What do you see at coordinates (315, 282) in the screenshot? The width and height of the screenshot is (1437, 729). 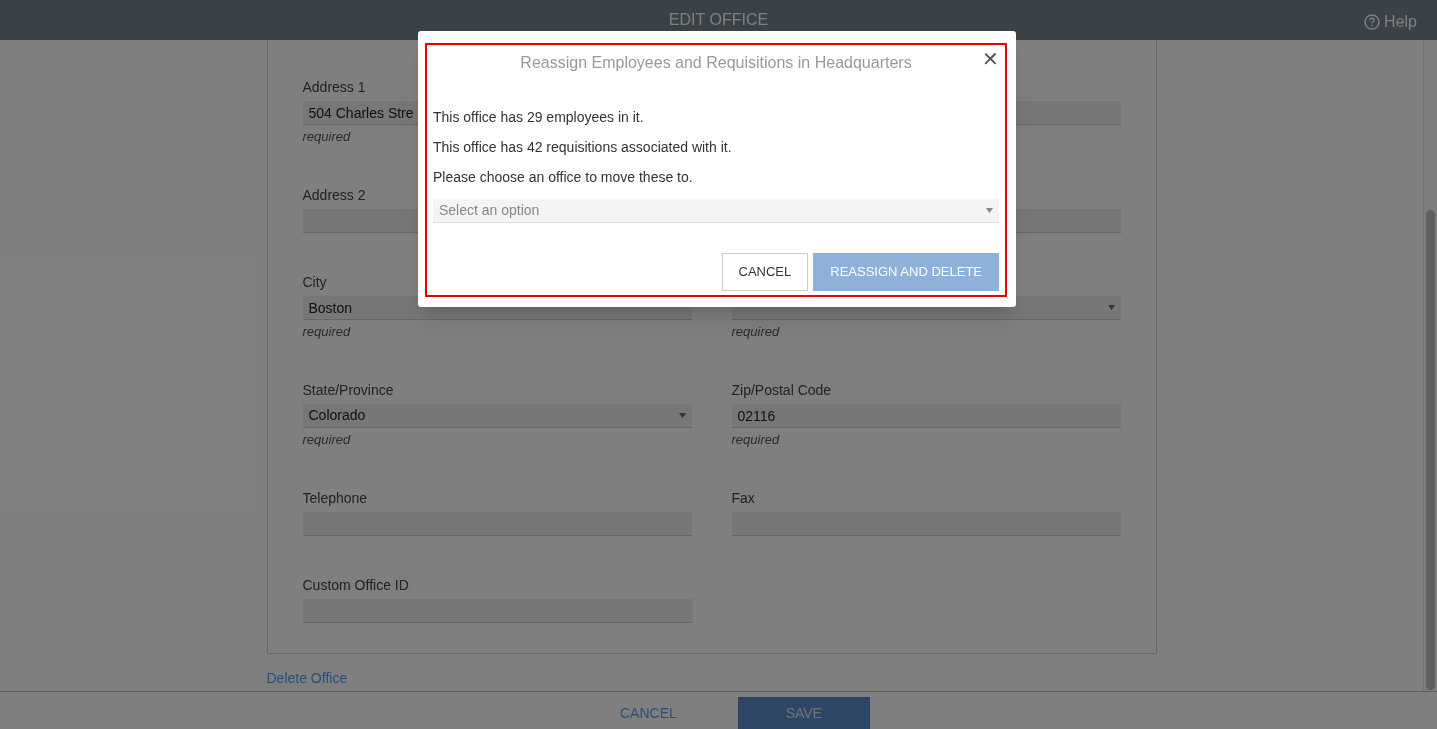 I see `field-label: City` at bounding box center [315, 282].